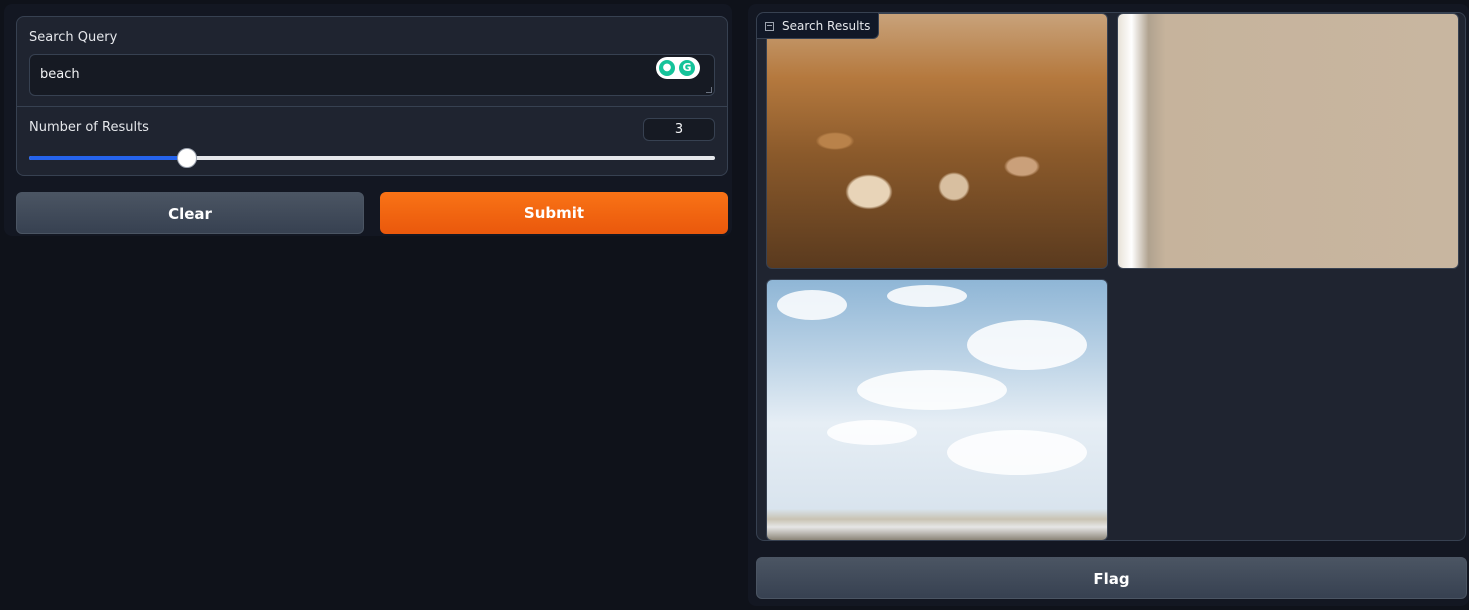  Describe the element at coordinates (60, 74) in the screenshot. I see `search-query-value: beach` at that location.